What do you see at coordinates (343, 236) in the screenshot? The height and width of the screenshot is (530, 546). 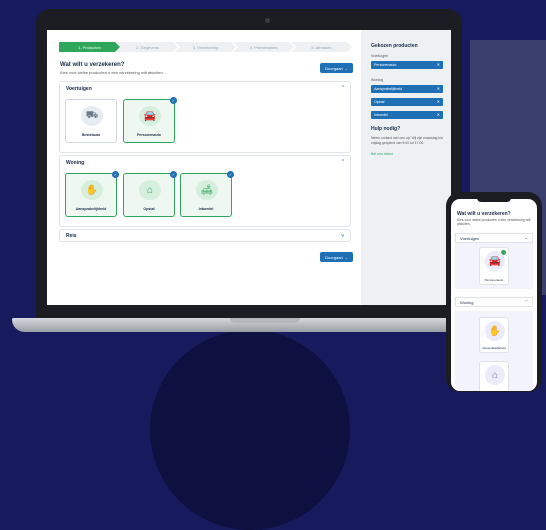 I see `chevron-down-icon: v` at bounding box center [343, 236].